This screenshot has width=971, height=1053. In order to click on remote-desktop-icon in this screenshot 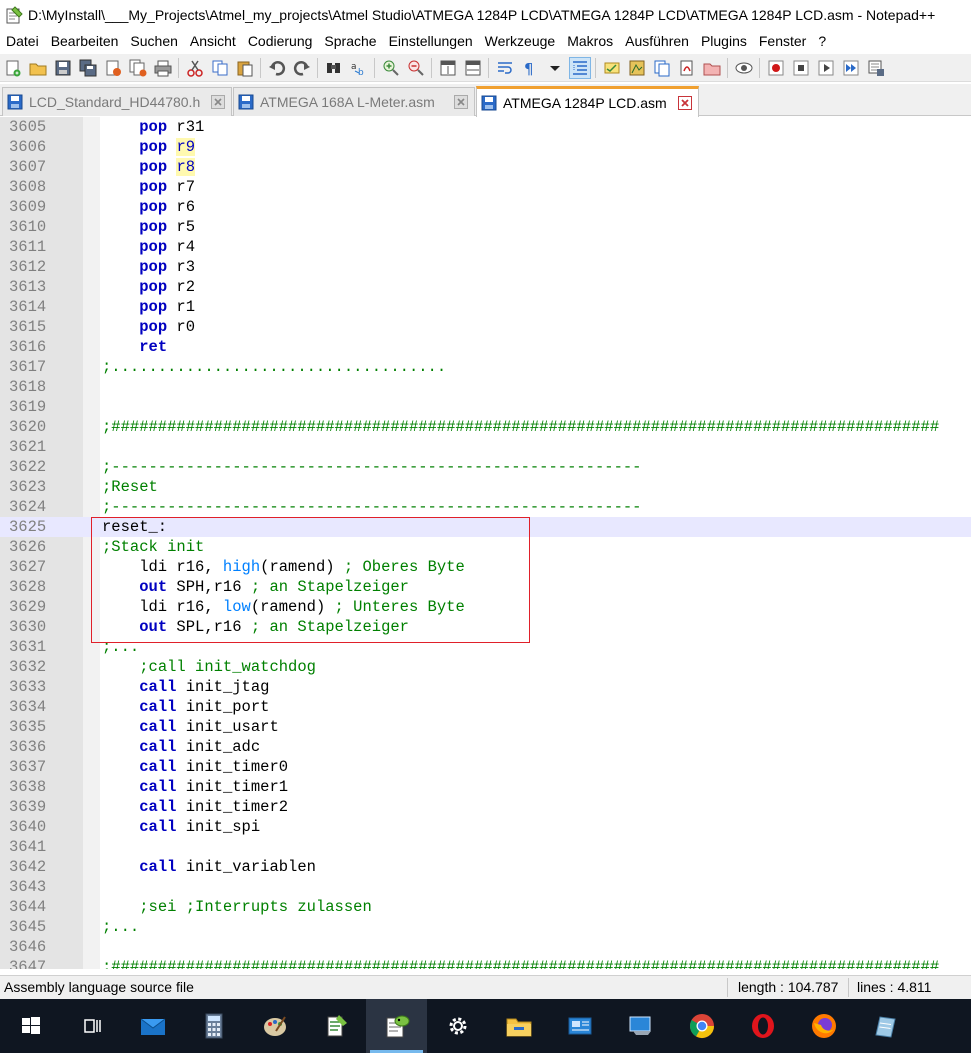, I will do `click(640, 1026)`.